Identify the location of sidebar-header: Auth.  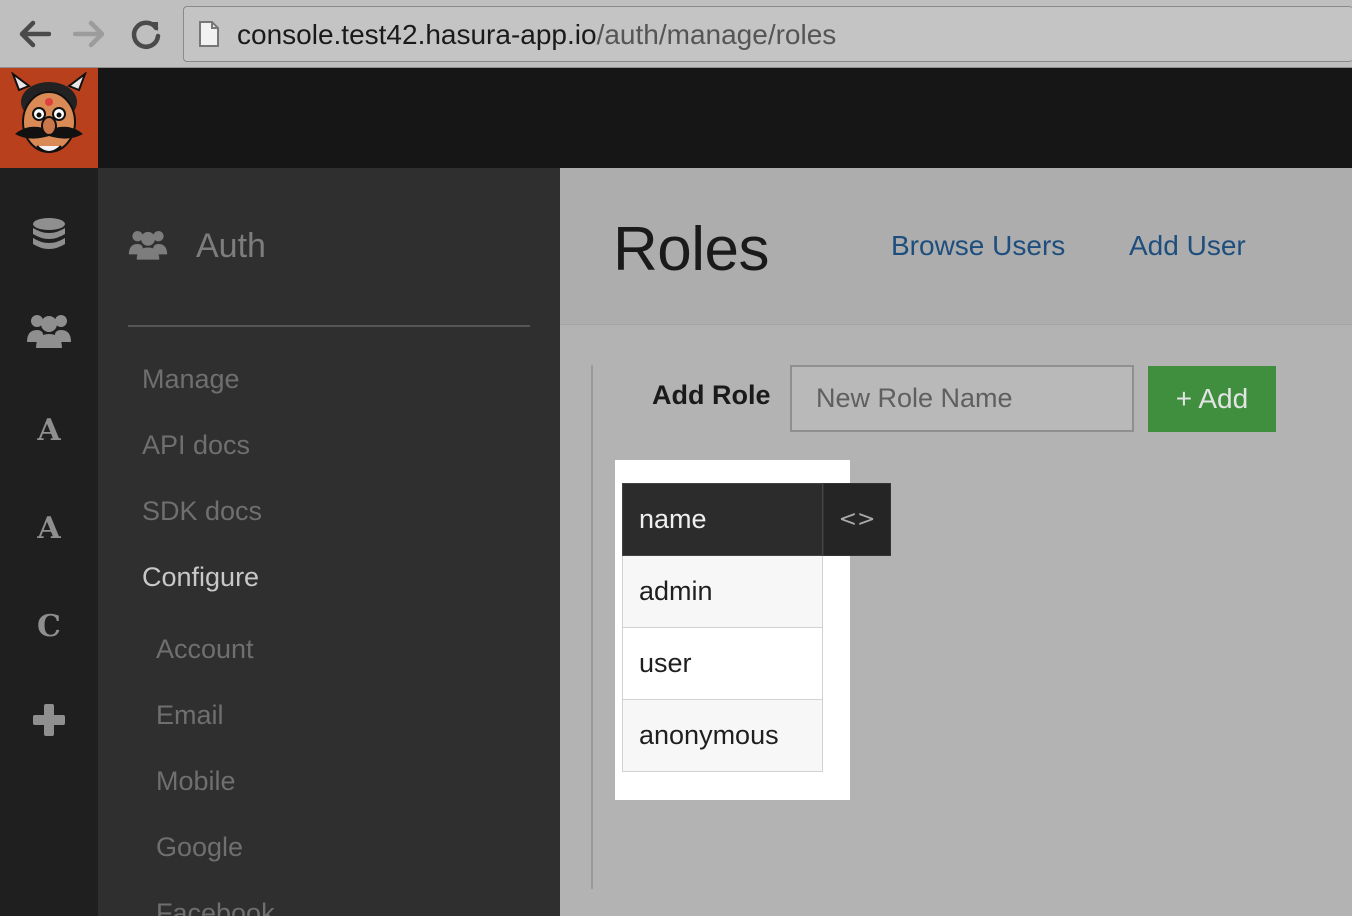
(197, 246).